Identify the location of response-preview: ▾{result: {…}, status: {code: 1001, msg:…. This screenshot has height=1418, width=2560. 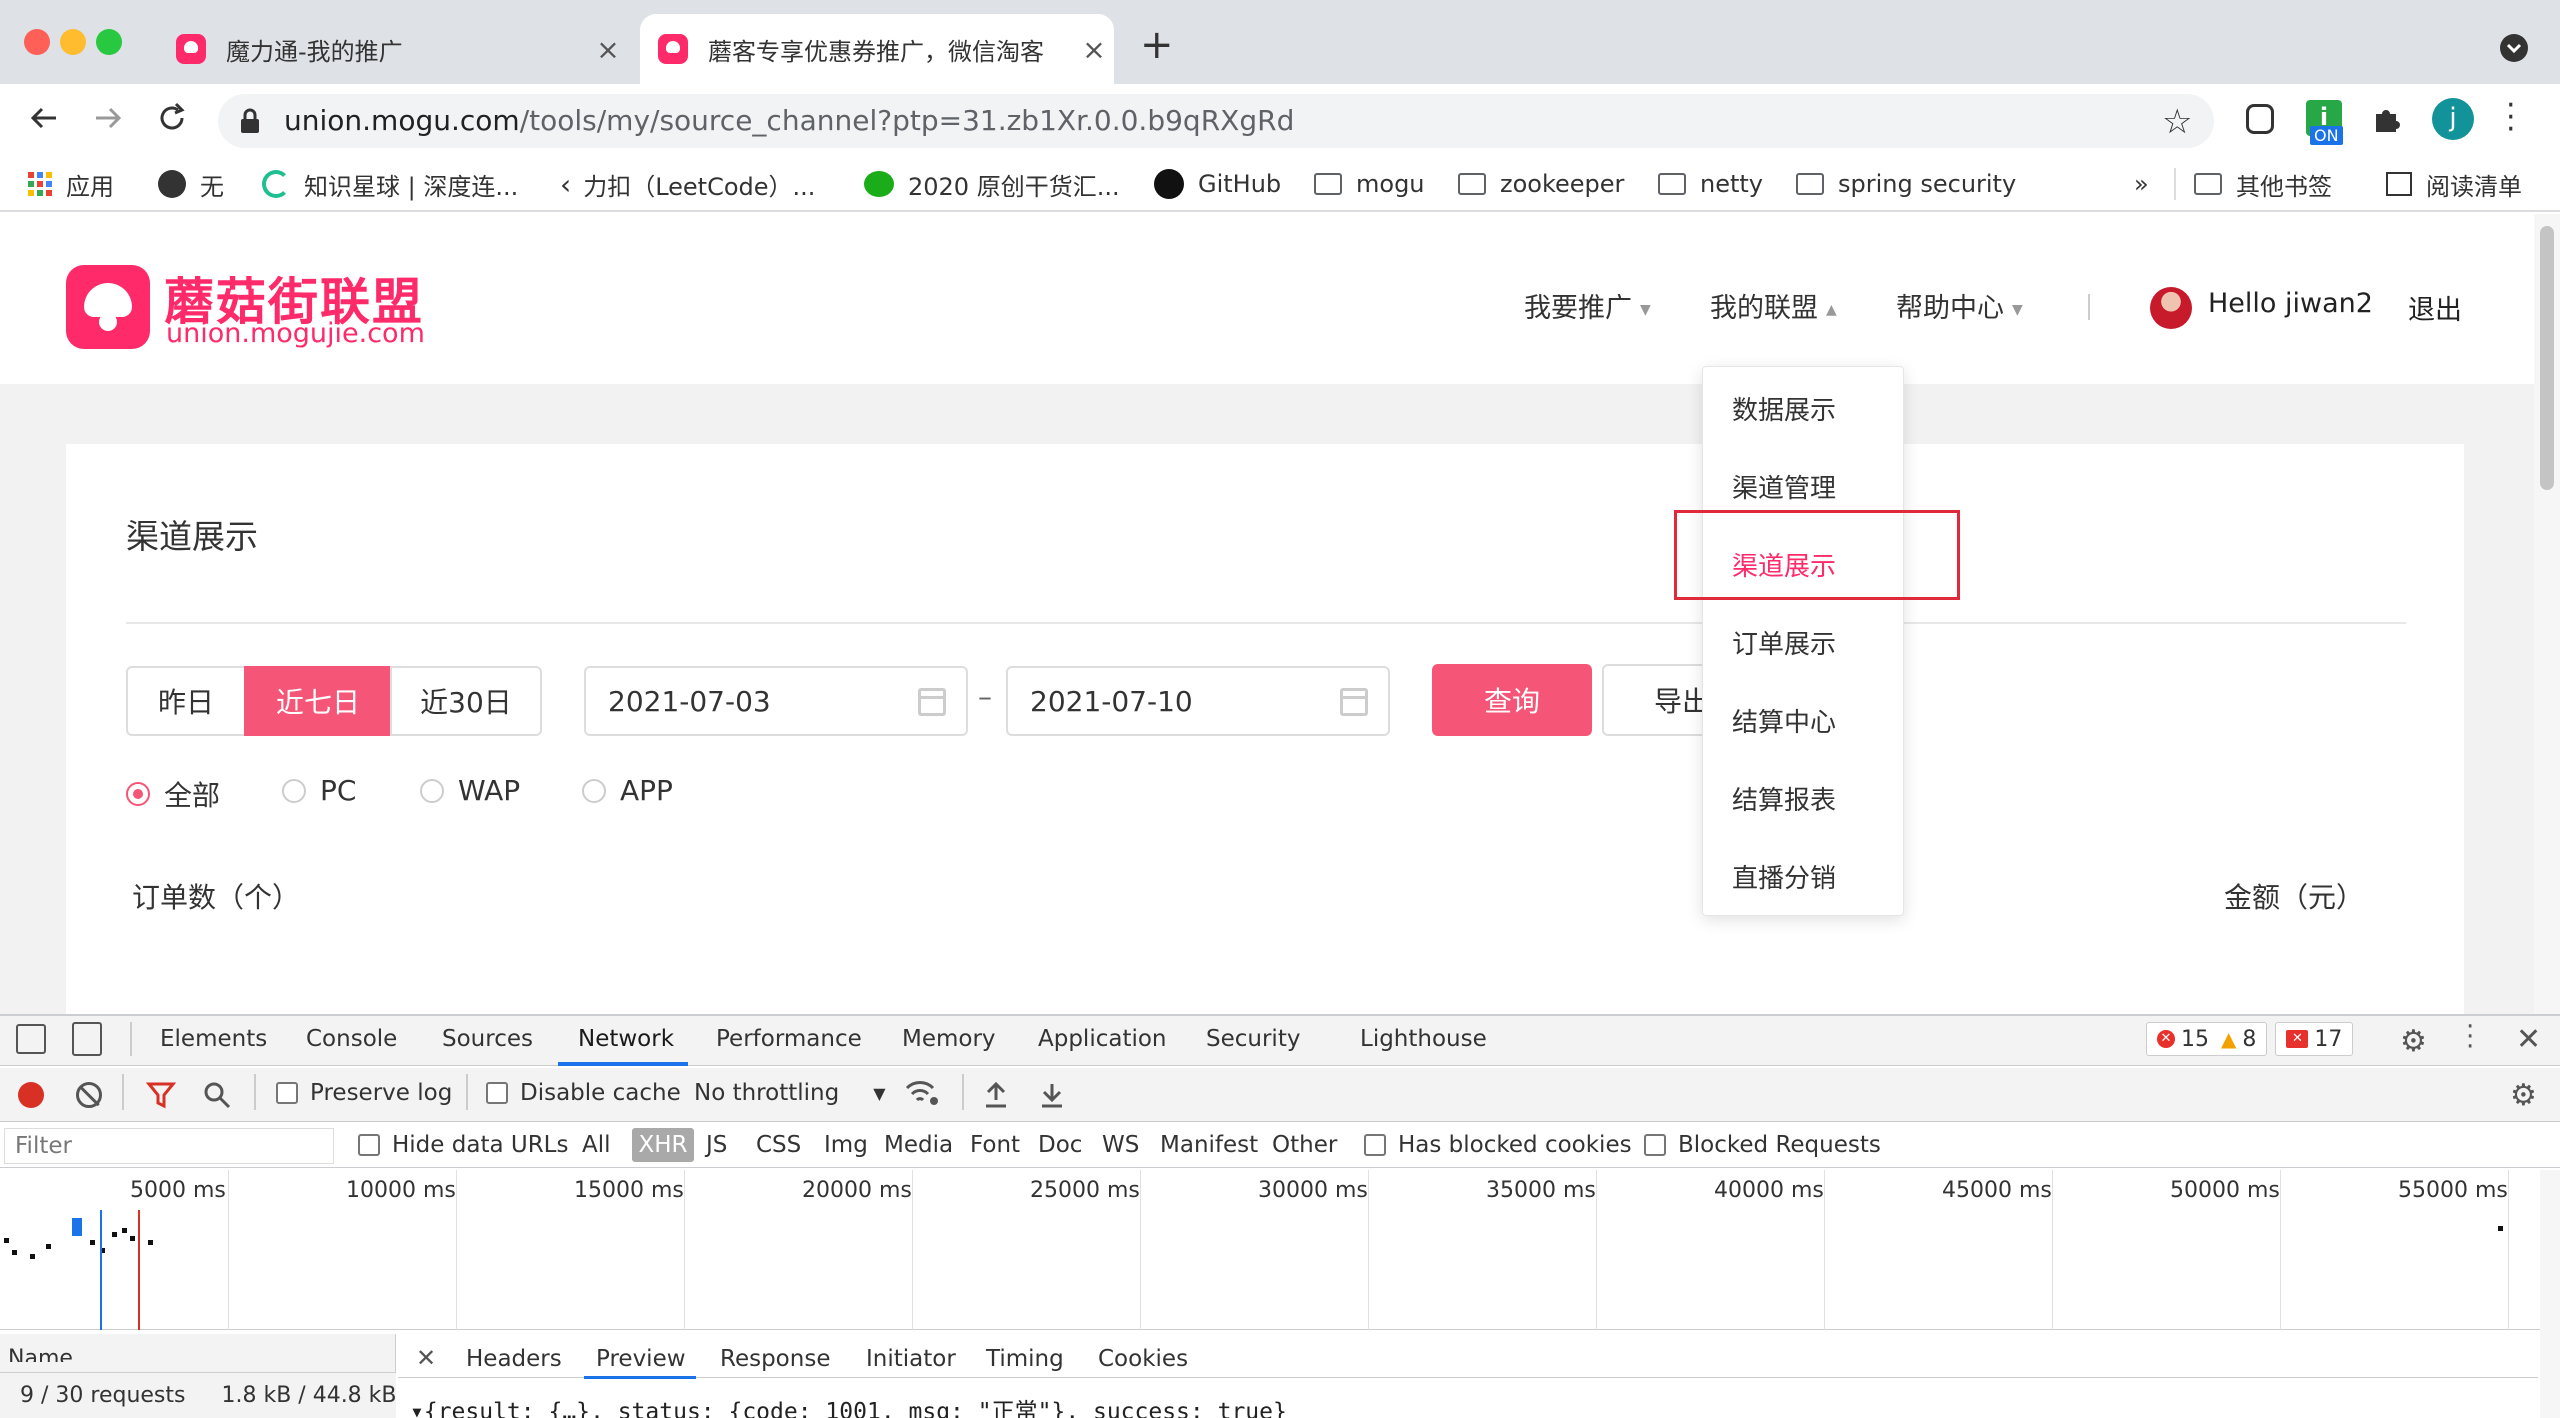
(848, 1405).